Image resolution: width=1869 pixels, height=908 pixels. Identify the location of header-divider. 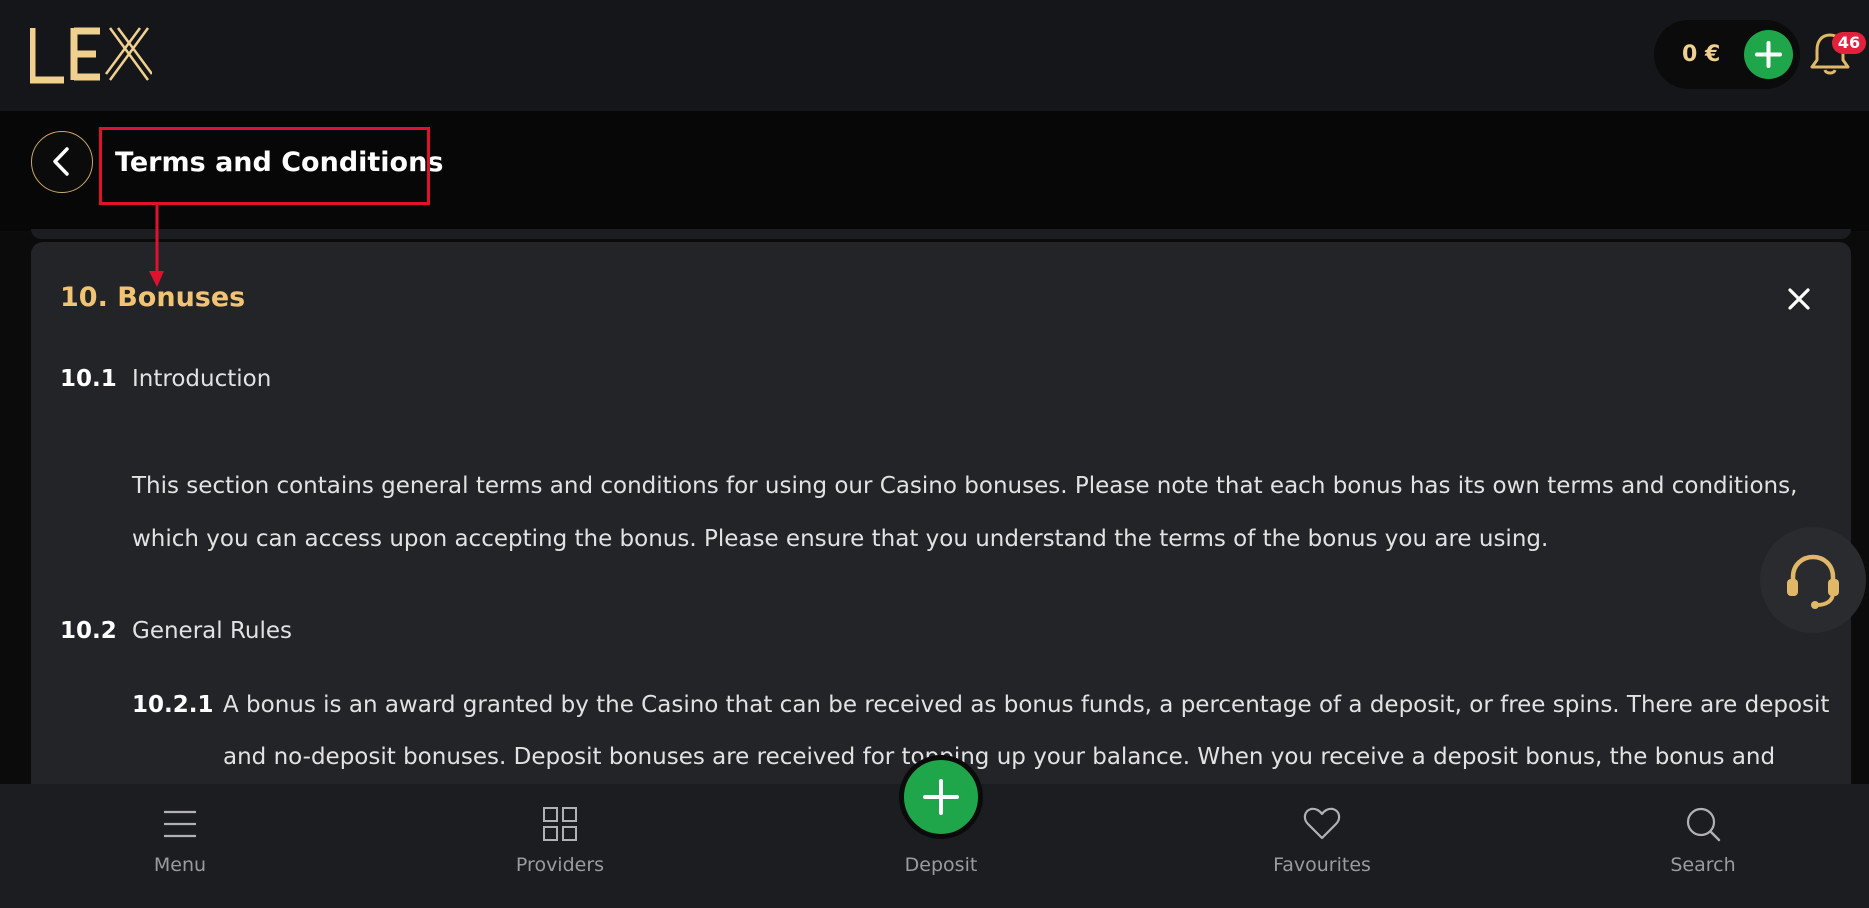
(941, 234).